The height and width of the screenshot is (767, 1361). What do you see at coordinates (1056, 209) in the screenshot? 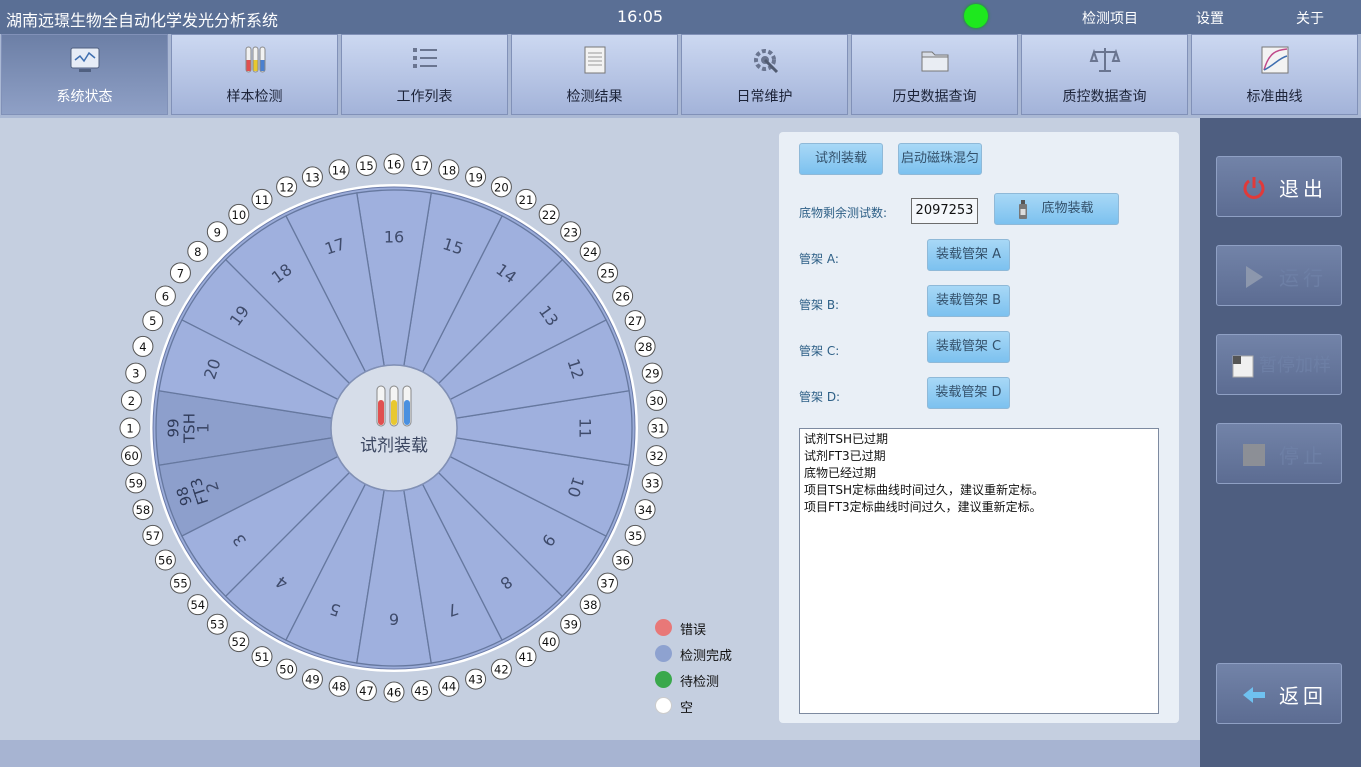
I see `load-substrate-button: 底物装载` at bounding box center [1056, 209].